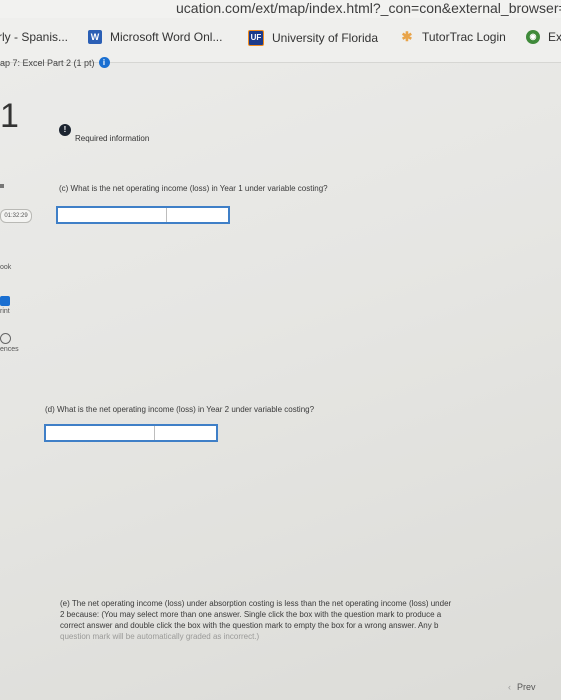  I want to click on bookmark-university-of-florida: UF University of Florida, so click(313, 38).